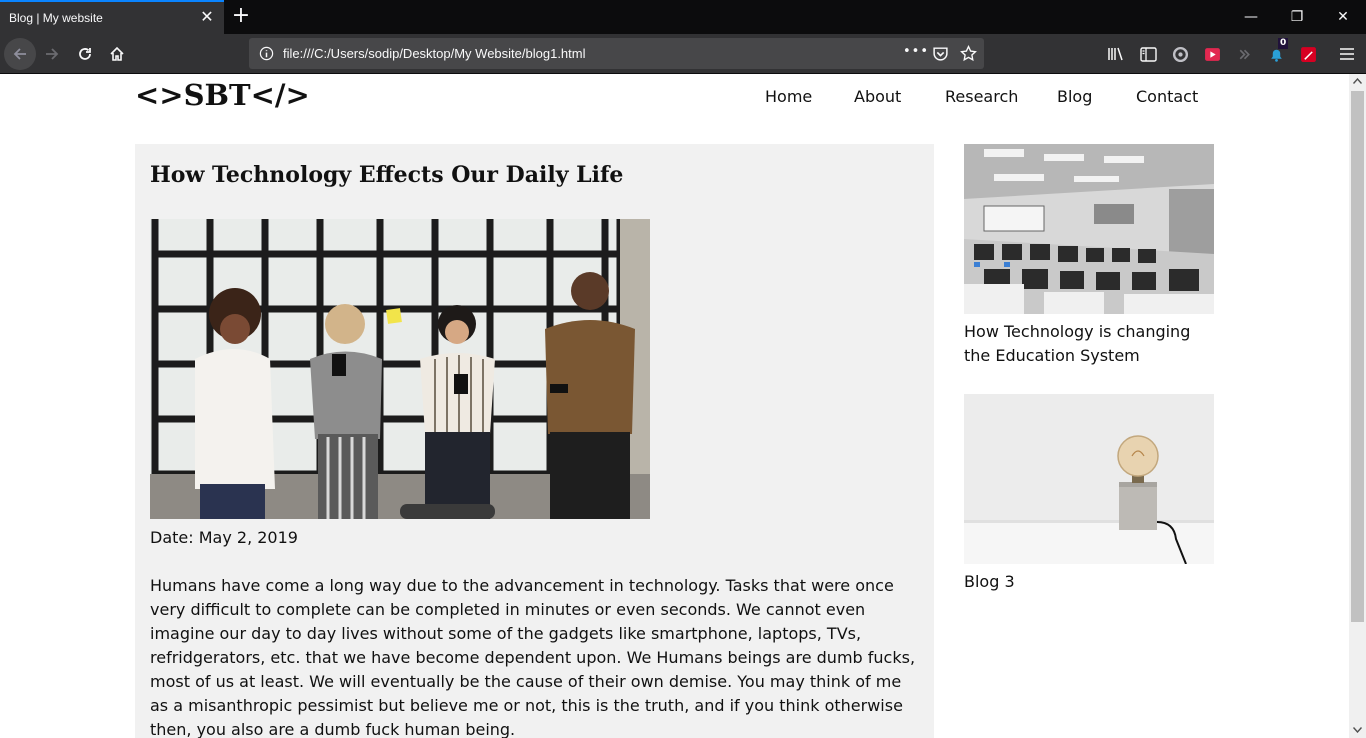 Image resolution: width=1366 pixels, height=738 pixels. What do you see at coordinates (968, 53) in the screenshot?
I see `bookmark-star-icon` at bounding box center [968, 53].